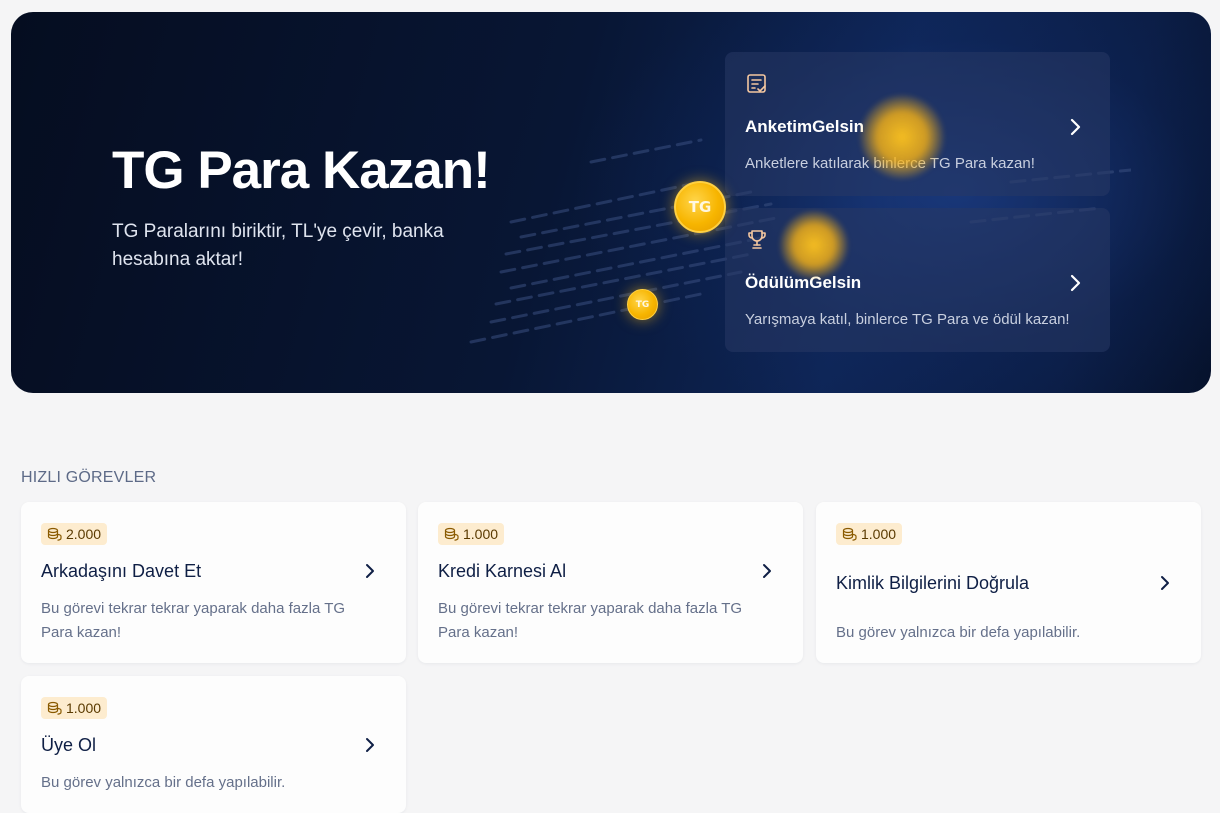  What do you see at coordinates (121, 571) in the screenshot?
I see `task-title: Arkadaşını Davet Et` at bounding box center [121, 571].